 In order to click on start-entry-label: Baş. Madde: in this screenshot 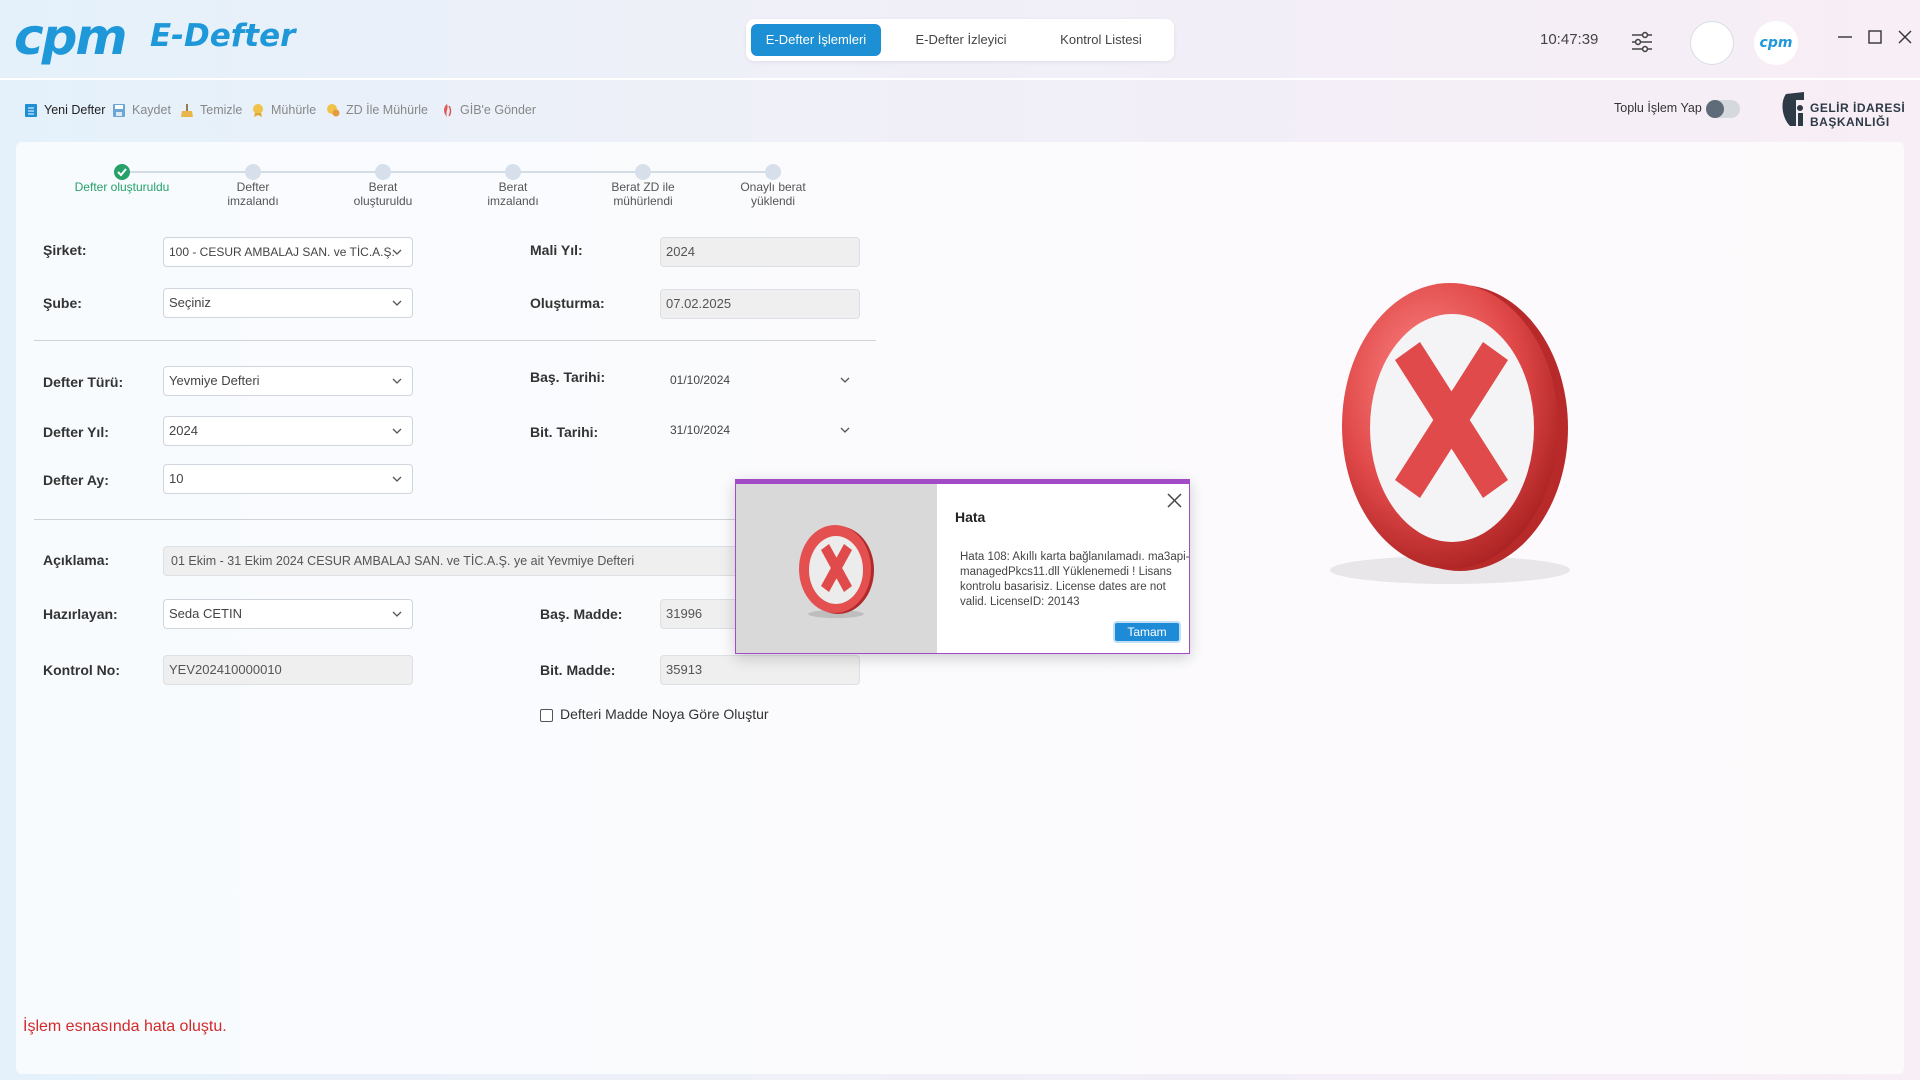, I will do `click(581, 614)`.